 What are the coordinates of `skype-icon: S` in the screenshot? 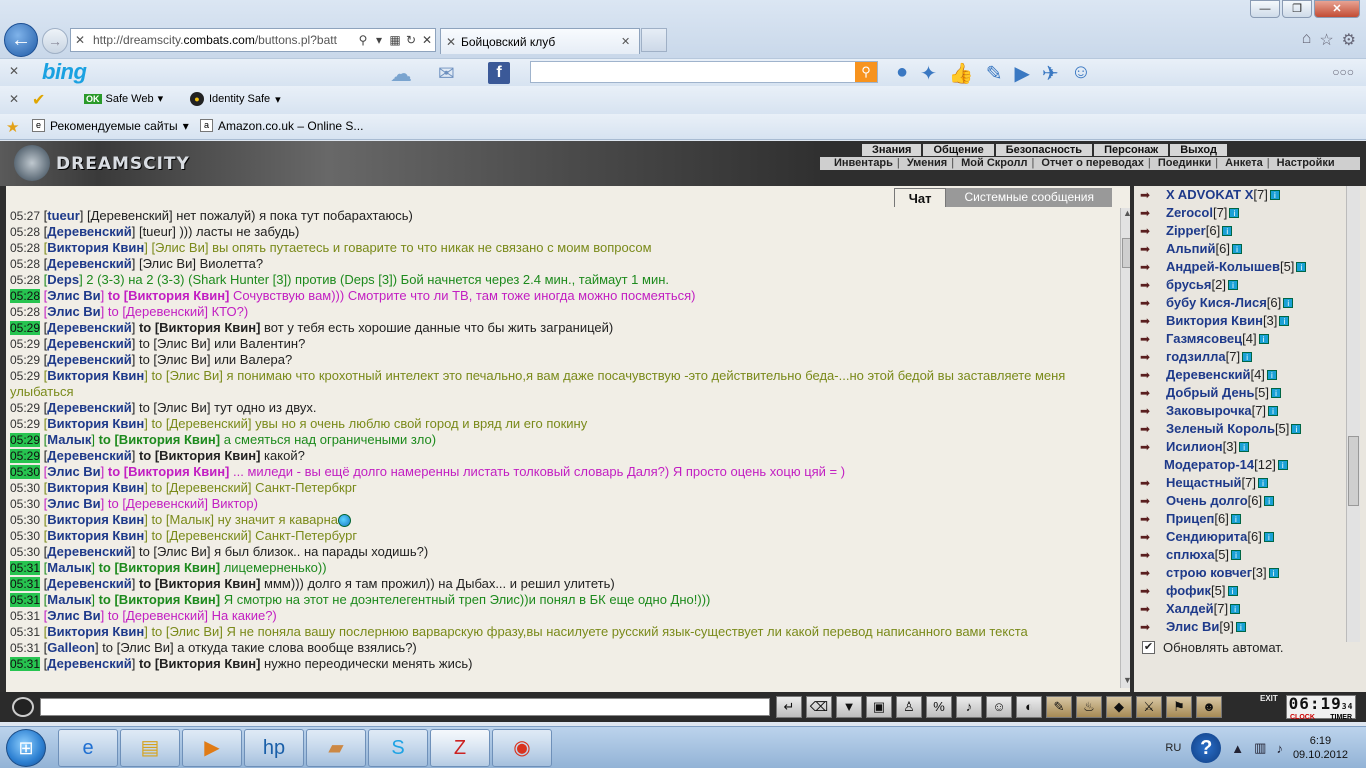 It's located at (398, 748).